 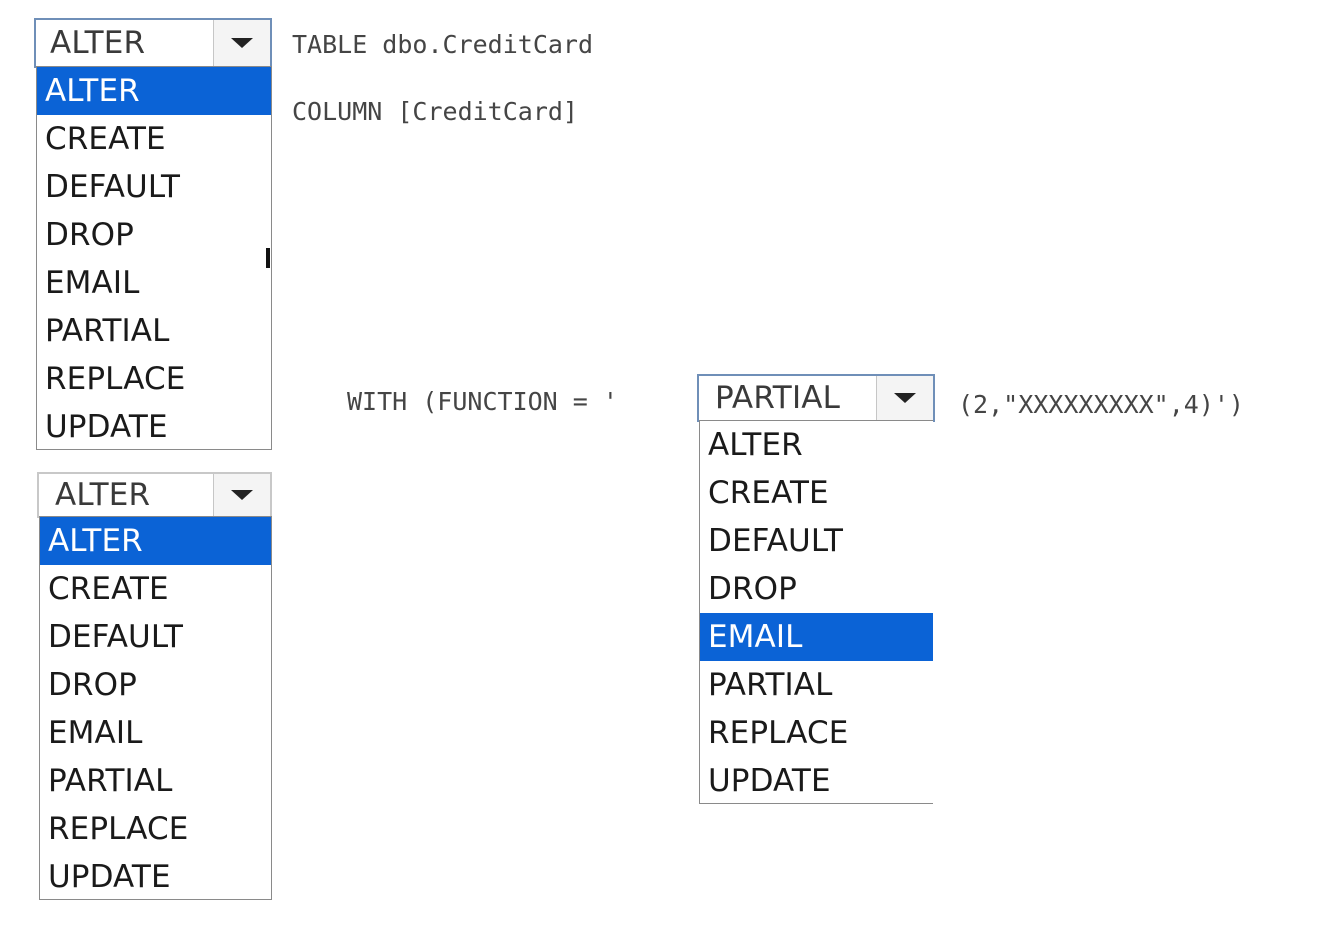 I want to click on code-line-table: TABLE dbo.CreditCard, so click(x=443, y=44).